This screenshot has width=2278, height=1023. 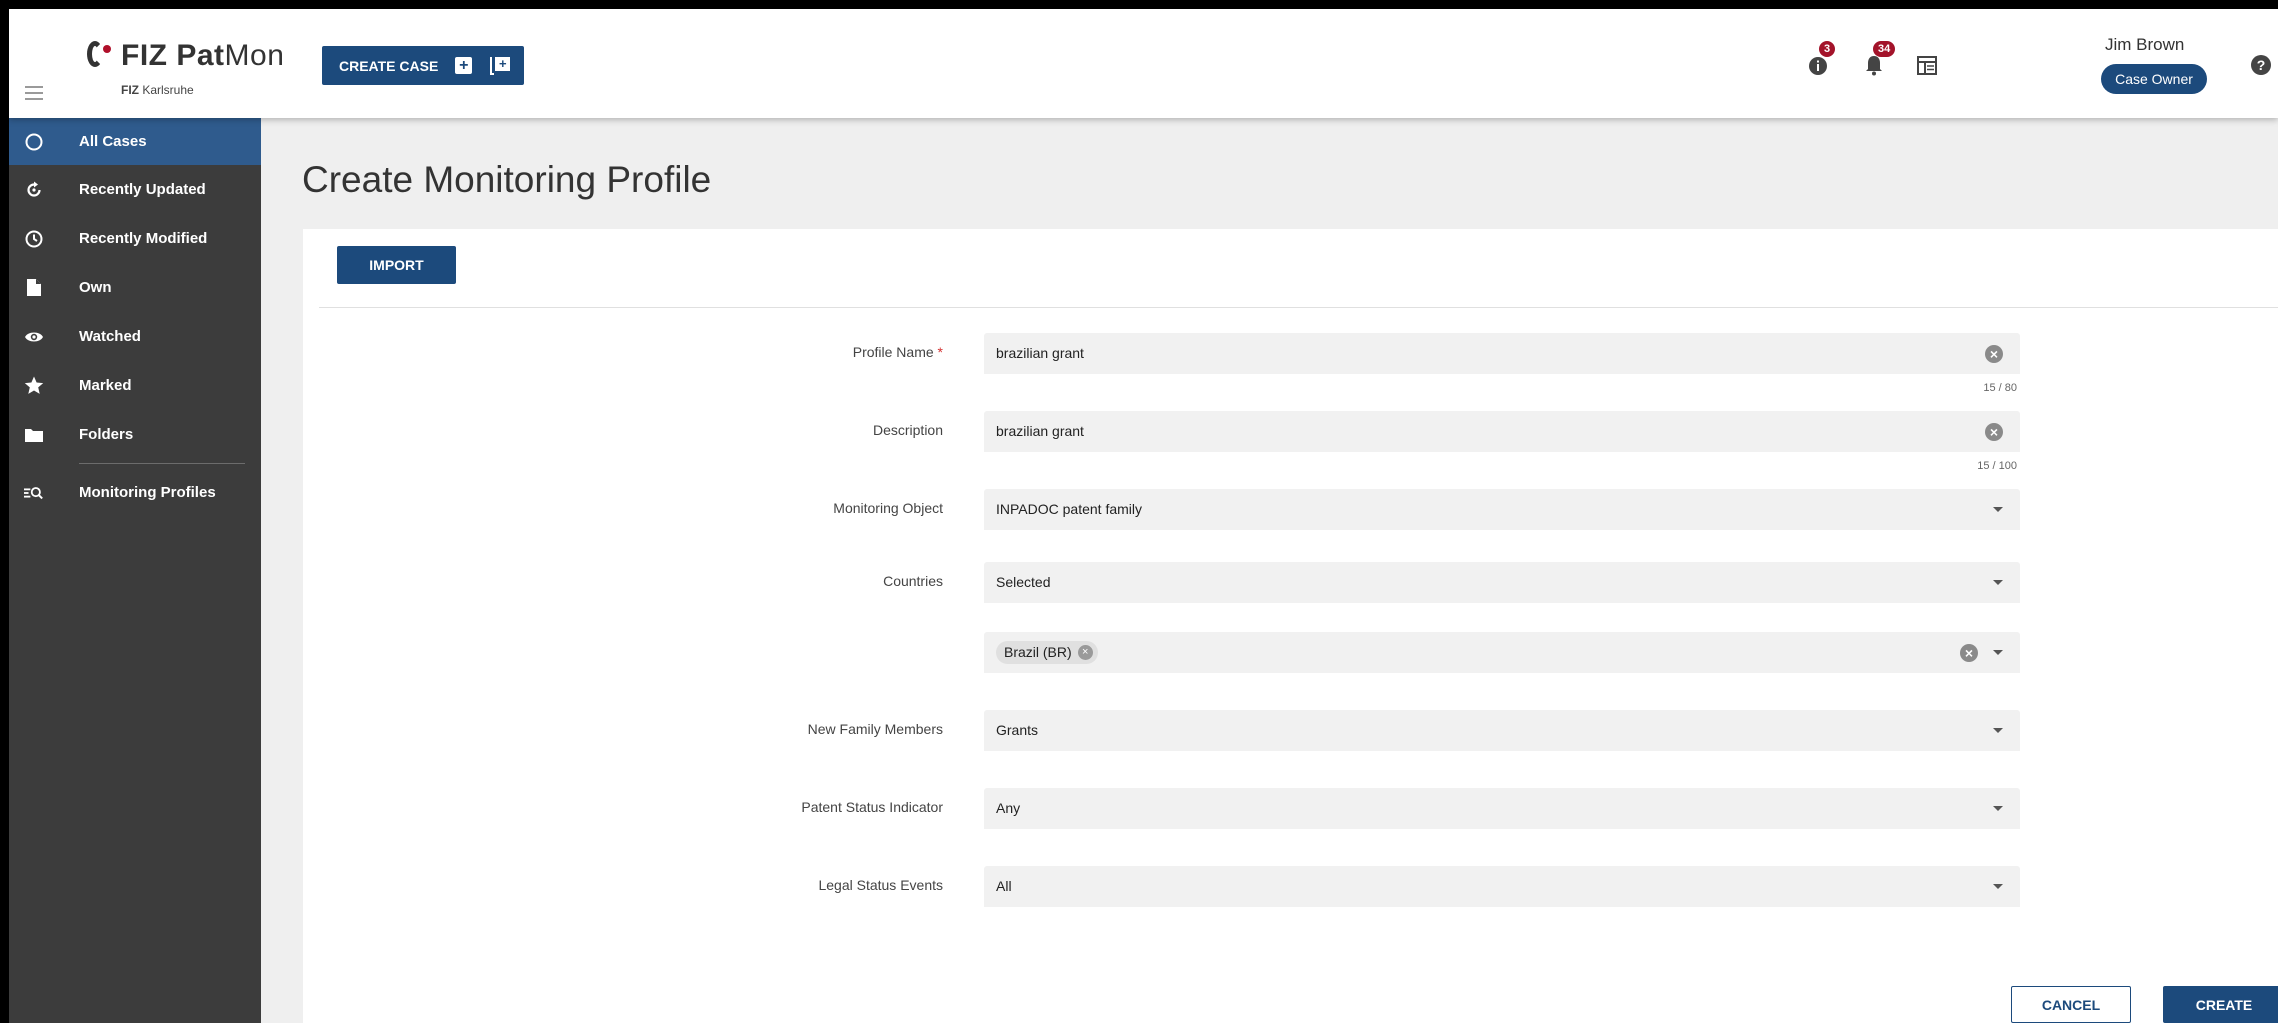 I want to click on sidebar-item-label: Folders, so click(x=106, y=434).